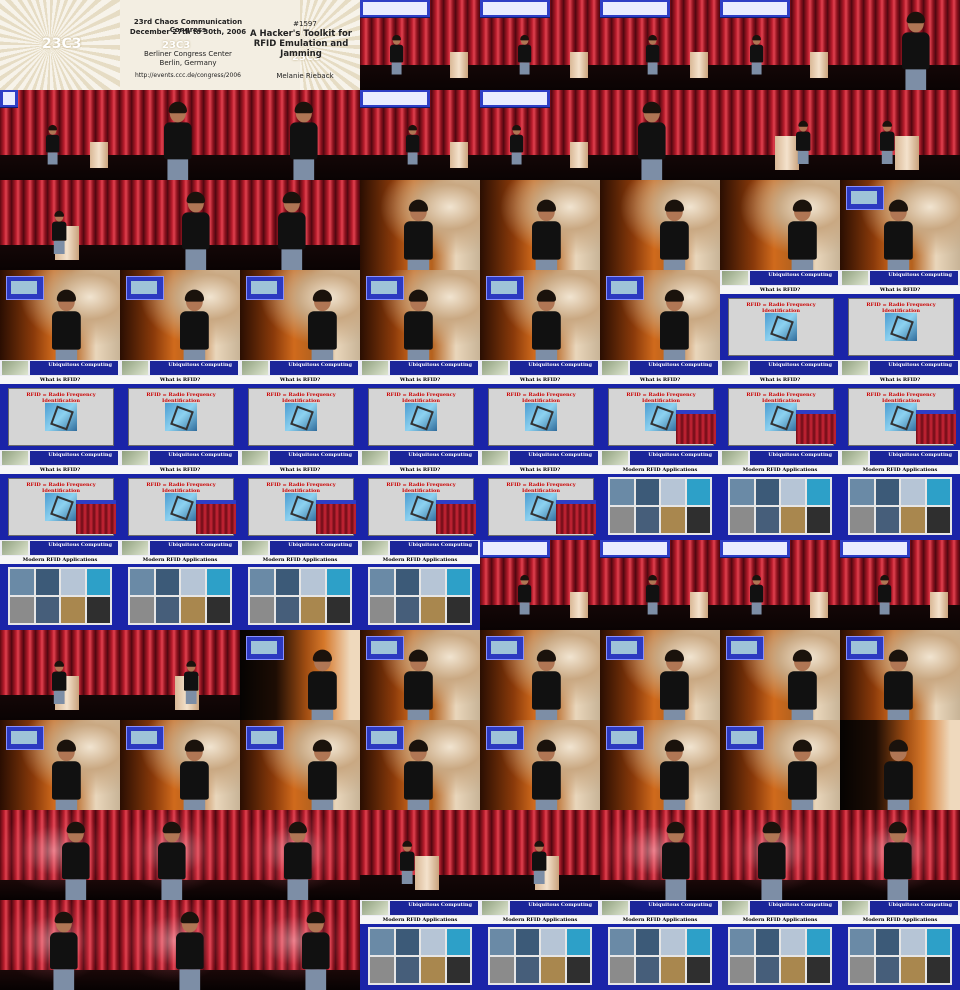 Image resolution: width=960 pixels, height=990 pixels. Describe the element at coordinates (420, 560) in the screenshot. I see `slide-title: Modern RFID Applications` at that location.